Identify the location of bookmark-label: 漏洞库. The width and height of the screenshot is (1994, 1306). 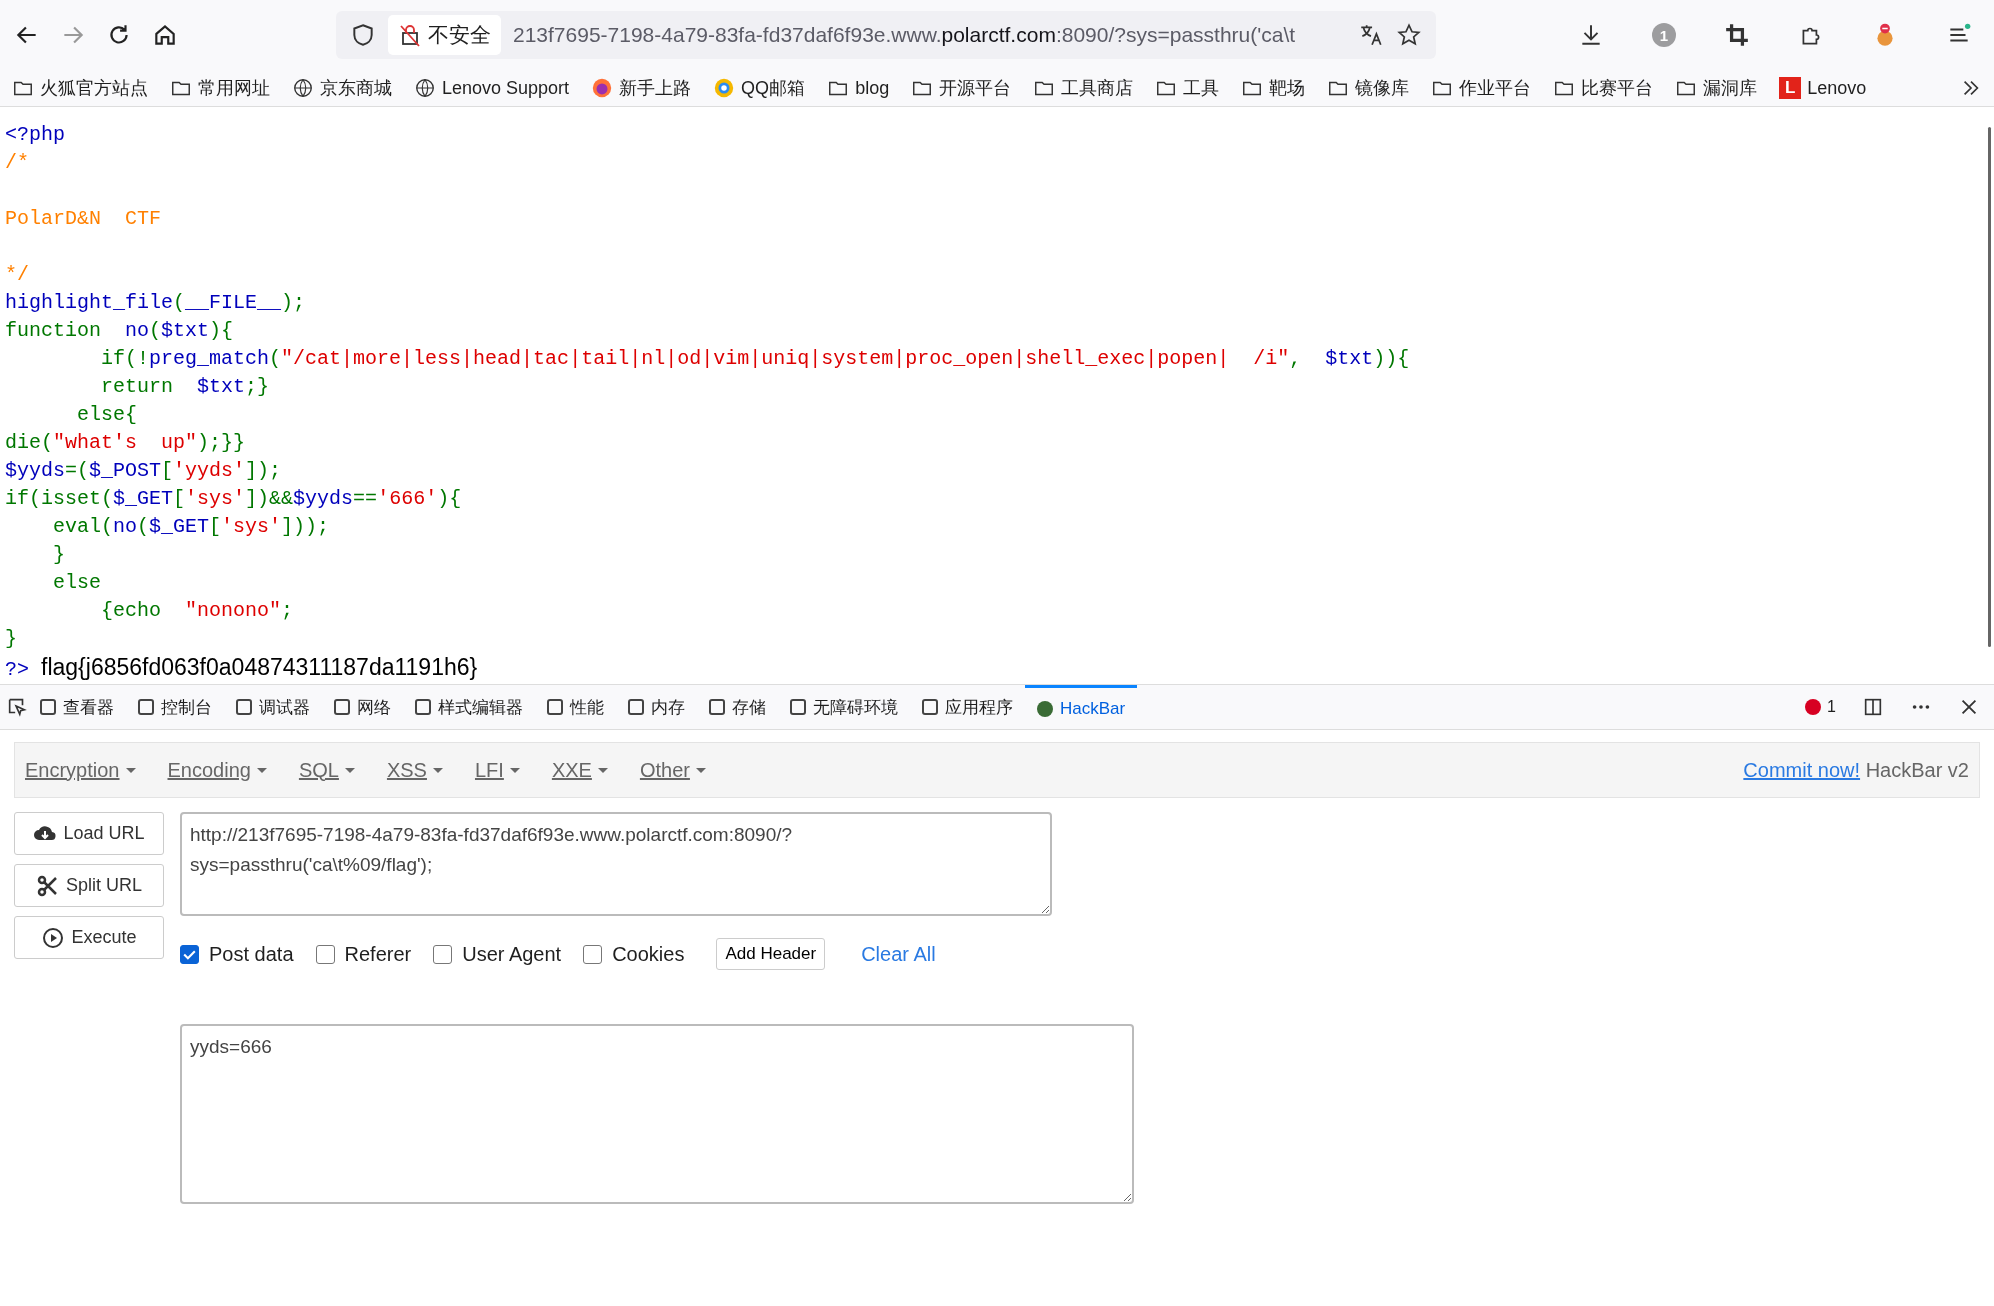
(1730, 88).